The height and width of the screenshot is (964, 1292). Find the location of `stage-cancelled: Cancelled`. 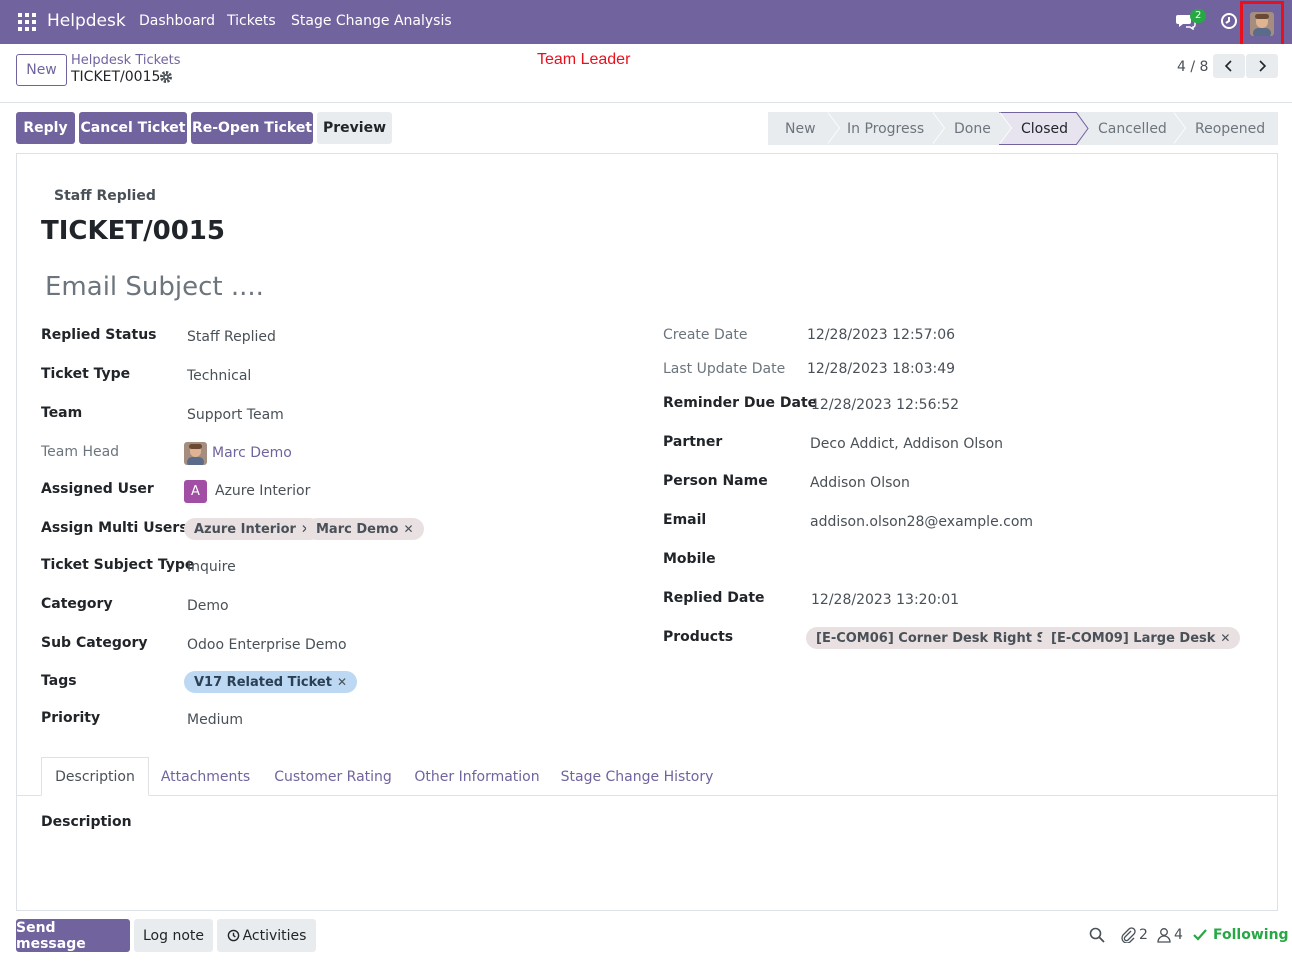

stage-cancelled: Cancelled is located at coordinates (1131, 128).